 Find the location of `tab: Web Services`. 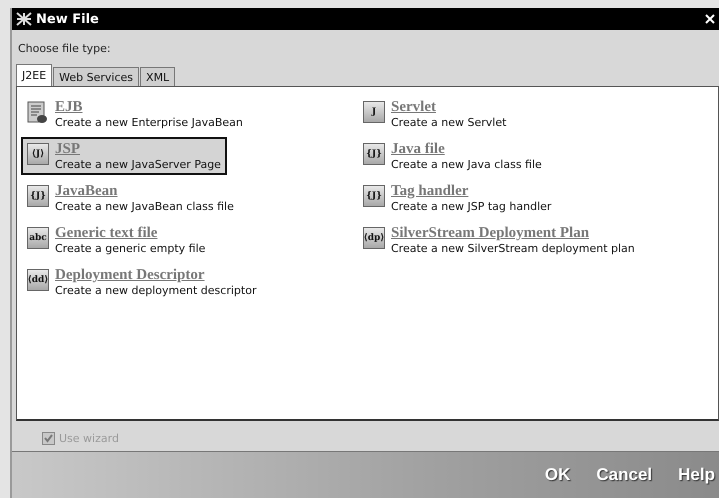

tab: Web Services is located at coordinates (96, 76).